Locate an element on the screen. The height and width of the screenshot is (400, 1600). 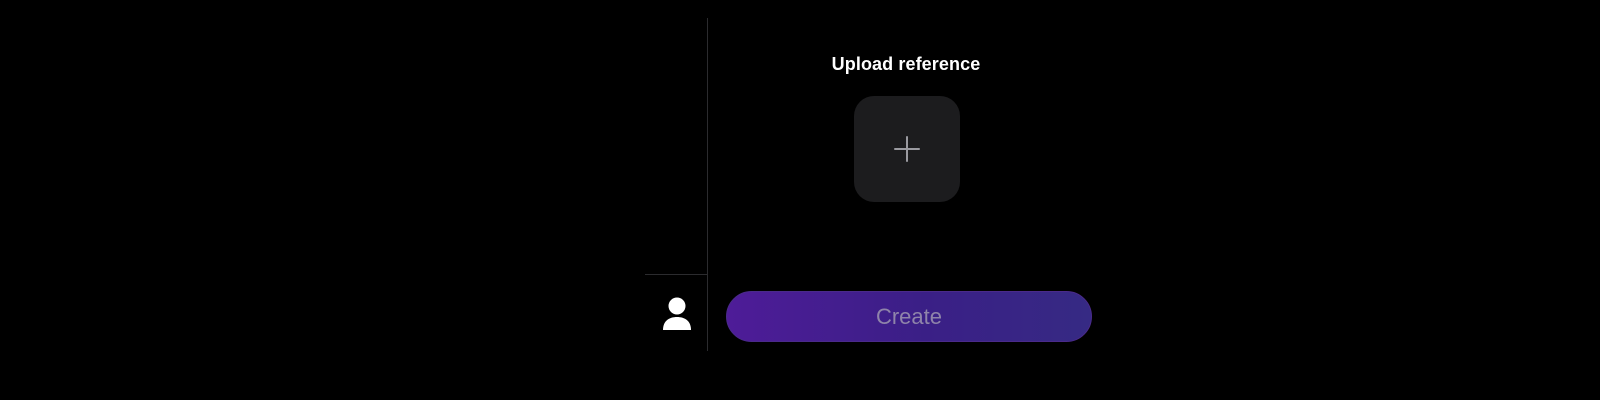
upload-reference-button is located at coordinates (907, 149).